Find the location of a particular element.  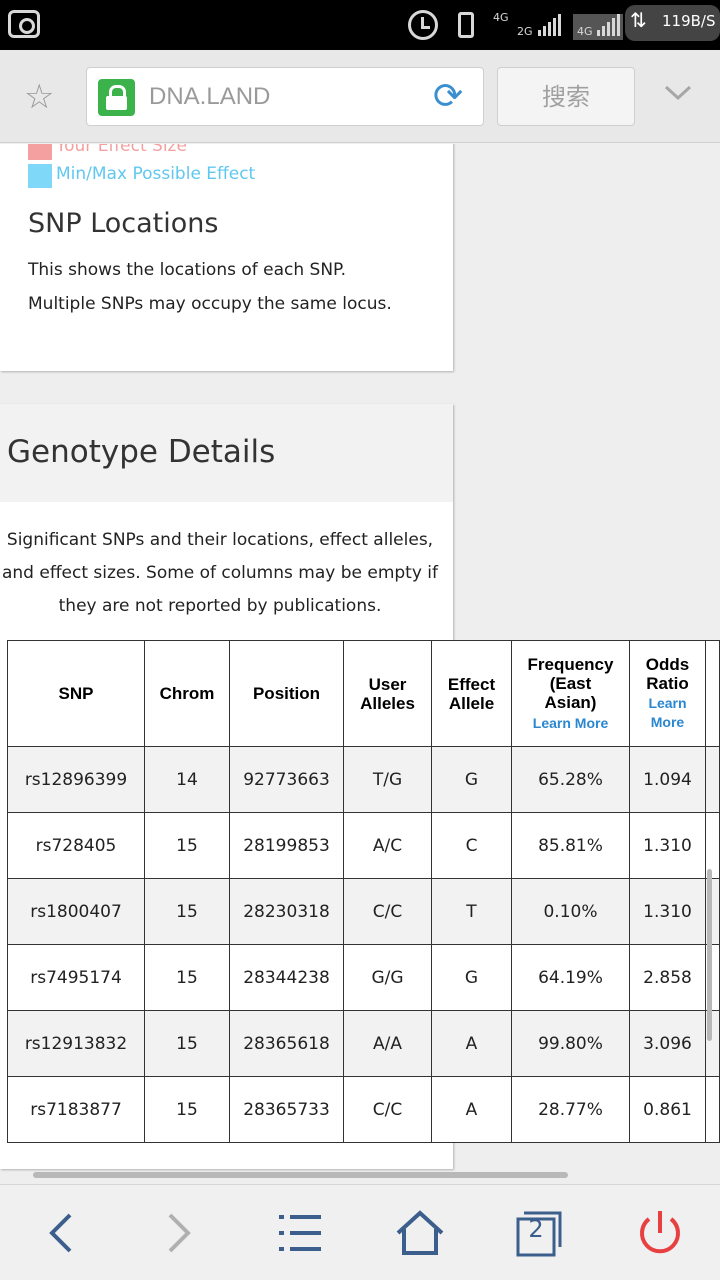

link-text: Learn is located at coordinates (667, 703).